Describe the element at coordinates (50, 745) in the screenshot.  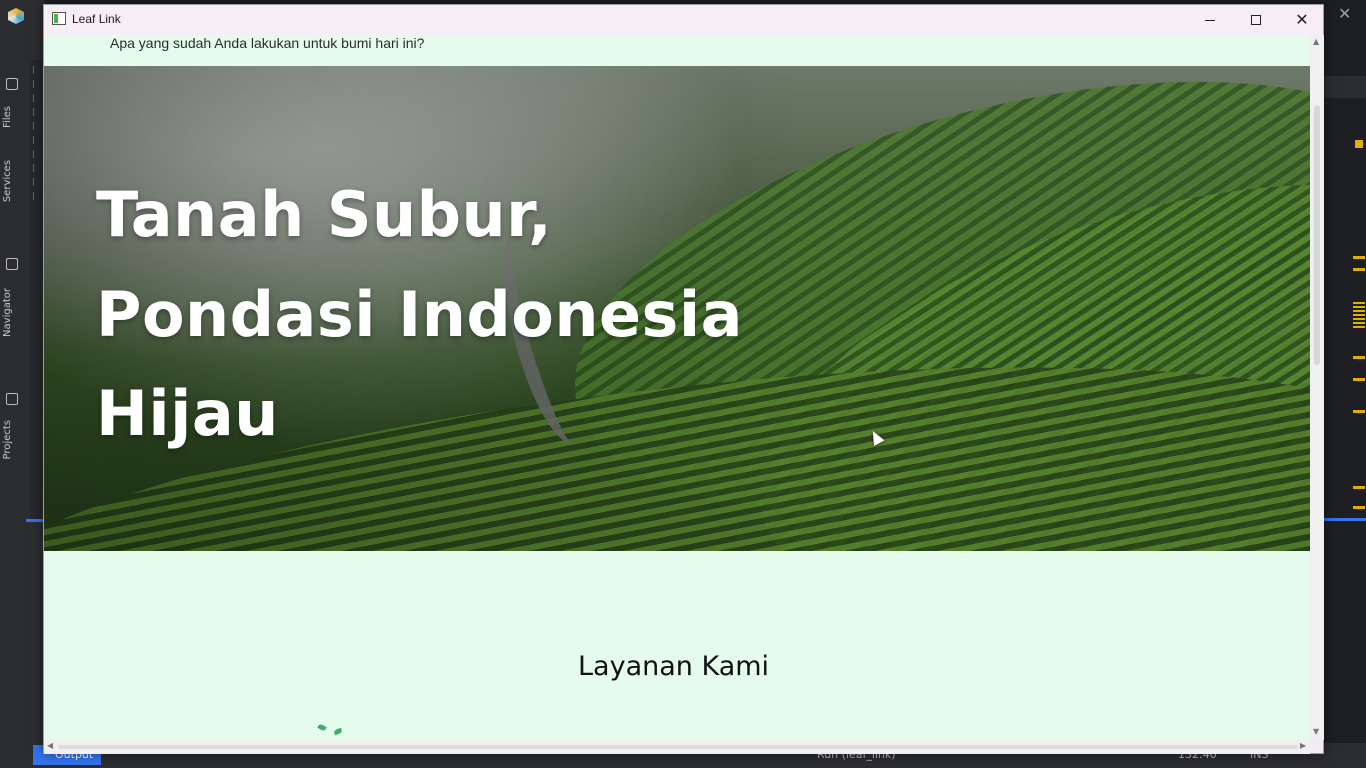
I see `scroll-left-icon: ◀` at that location.